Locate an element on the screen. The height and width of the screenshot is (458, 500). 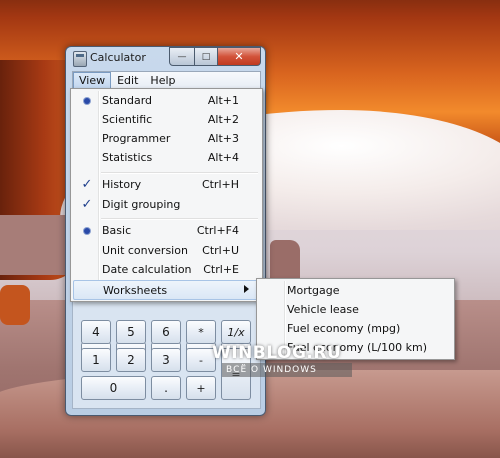
title-bar: Calculator — □ ✕ is located at coordinates (165, 58).